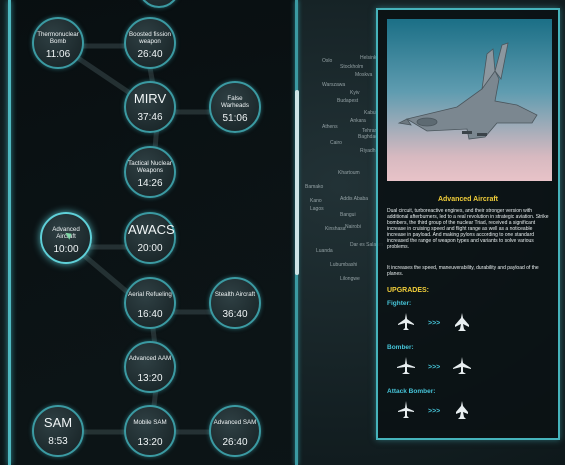 This screenshot has height=465, width=565. I want to click on map-label: Lubumbashi, so click(344, 265).